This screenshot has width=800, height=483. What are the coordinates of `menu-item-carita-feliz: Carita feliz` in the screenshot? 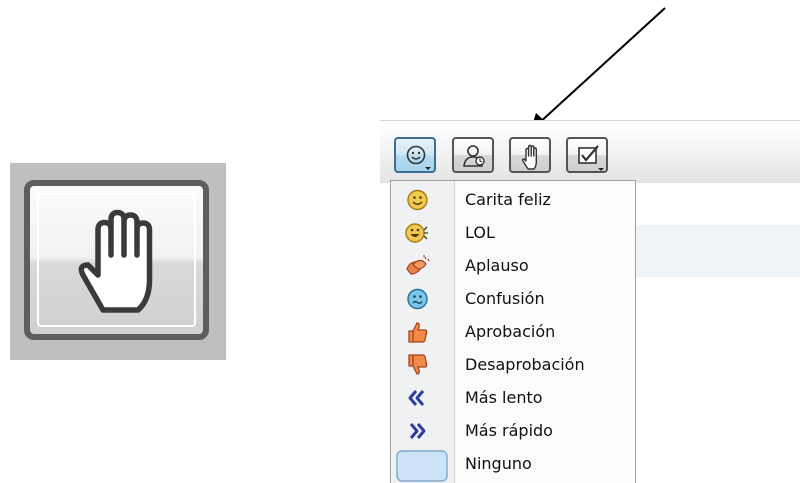 It's located at (513, 200).